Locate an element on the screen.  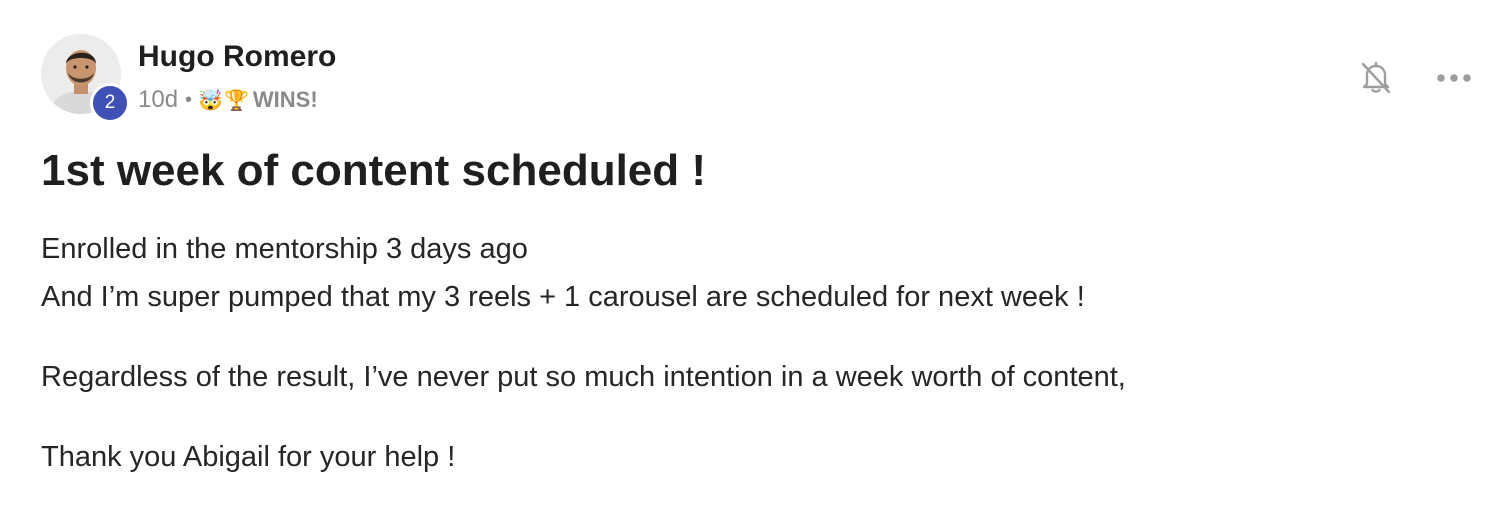
notifications-toggle-button is located at coordinates (1376, 77).